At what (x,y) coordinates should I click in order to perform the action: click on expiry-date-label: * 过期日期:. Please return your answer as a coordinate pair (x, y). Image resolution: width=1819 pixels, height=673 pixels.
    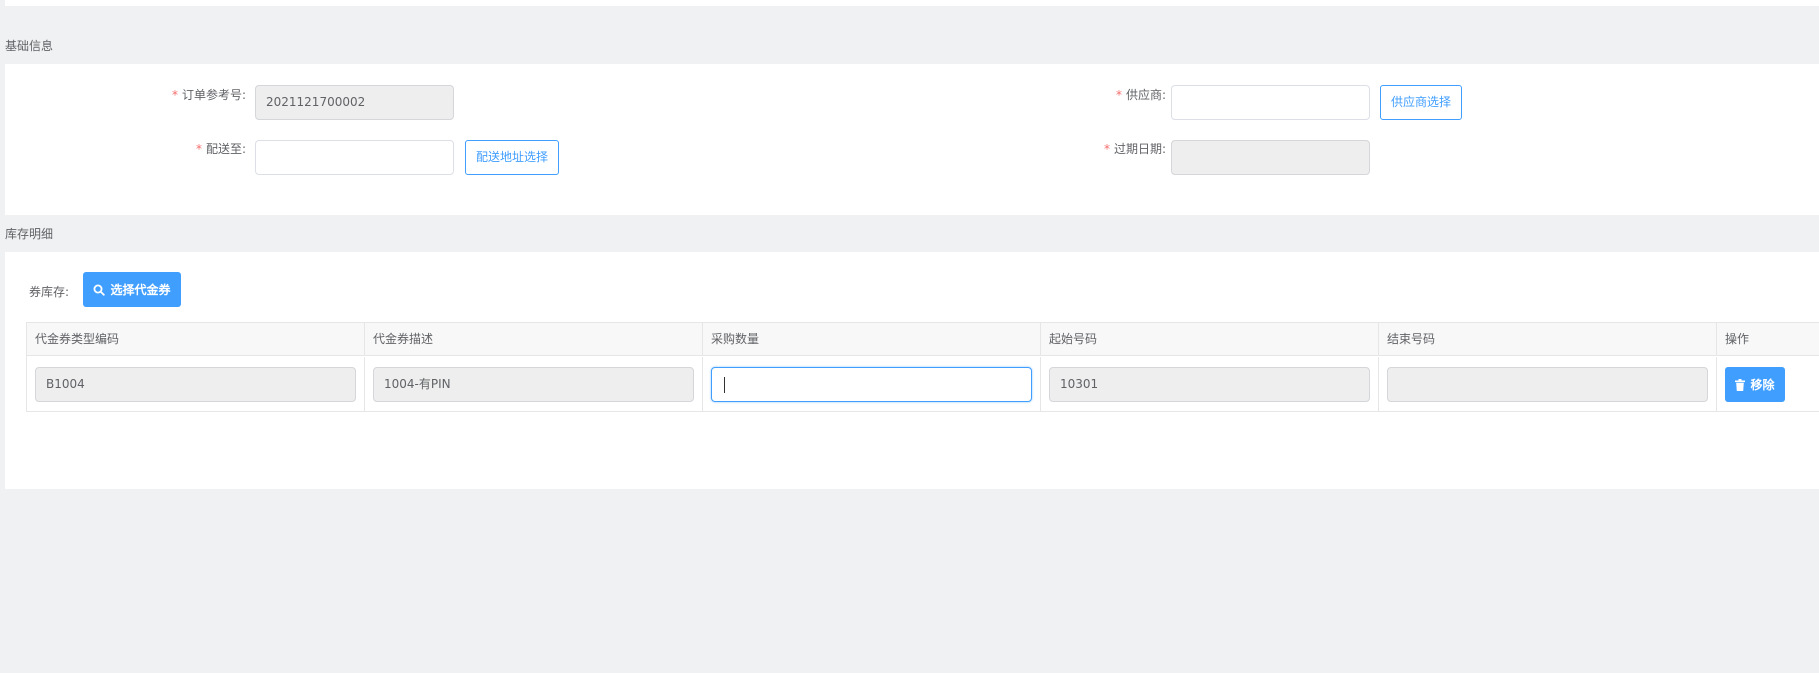
    Looking at the image, I should click on (1135, 148).